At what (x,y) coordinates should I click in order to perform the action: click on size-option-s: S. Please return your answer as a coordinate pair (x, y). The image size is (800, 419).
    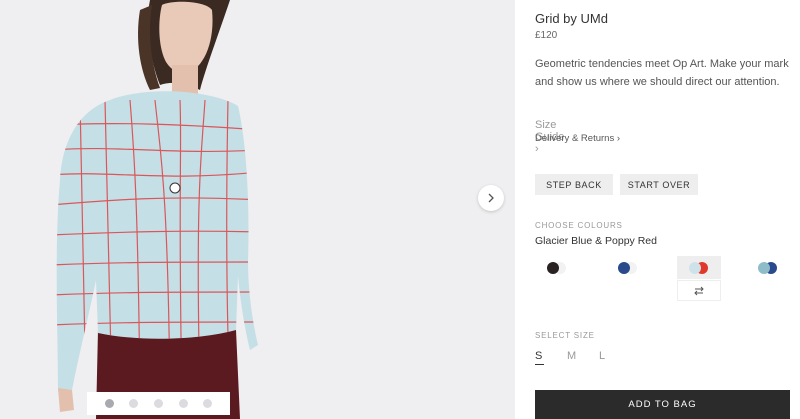
    Looking at the image, I should click on (551, 357).